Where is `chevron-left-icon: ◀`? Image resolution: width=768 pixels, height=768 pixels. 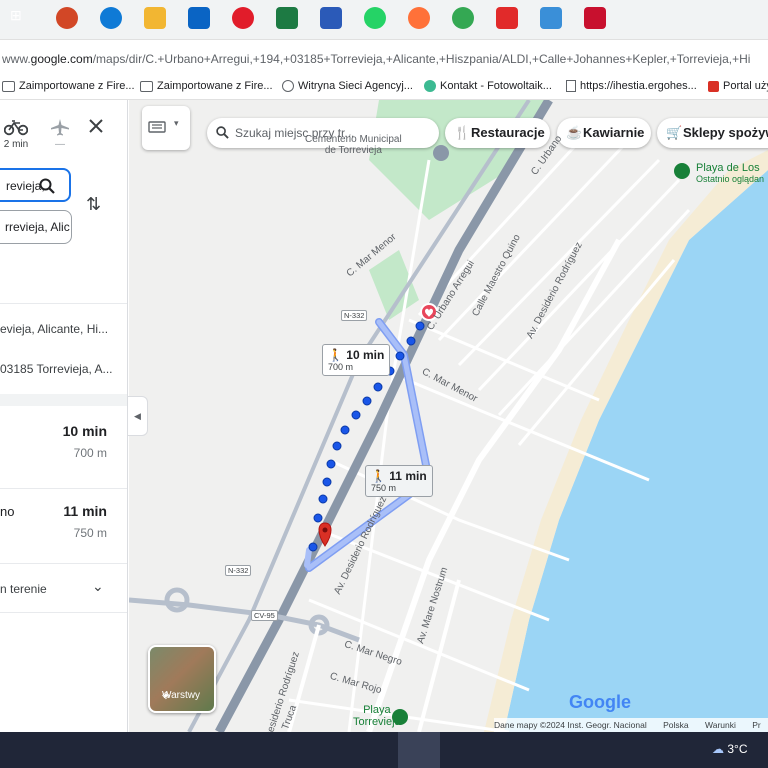 chevron-left-icon: ◀ is located at coordinates (137, 416).